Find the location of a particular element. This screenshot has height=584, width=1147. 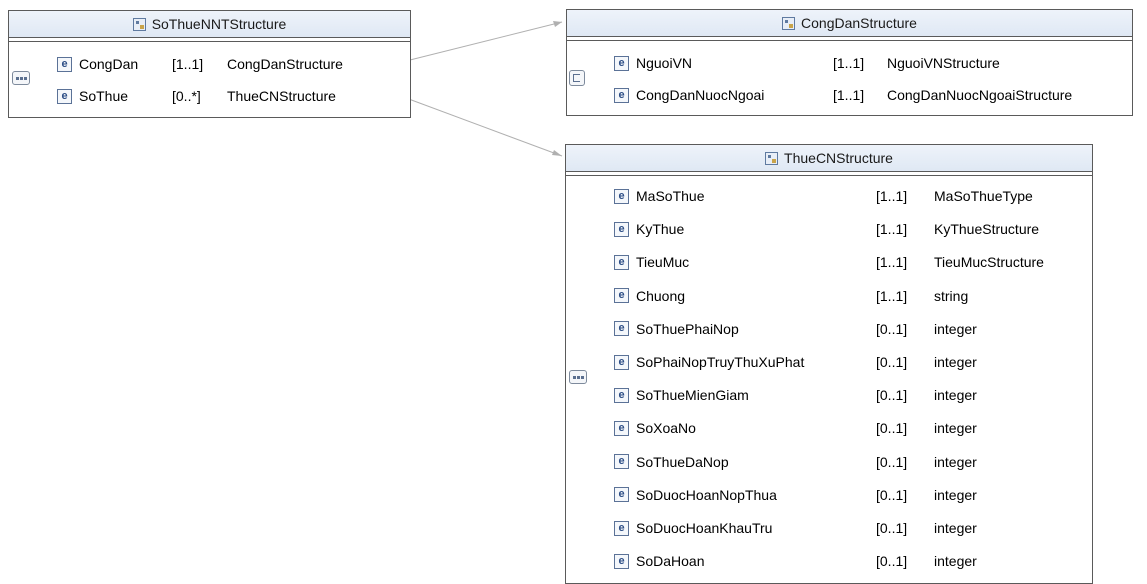

element-row: e SoThueDaNop [0..1] integer is located at coordinates (795, 462).